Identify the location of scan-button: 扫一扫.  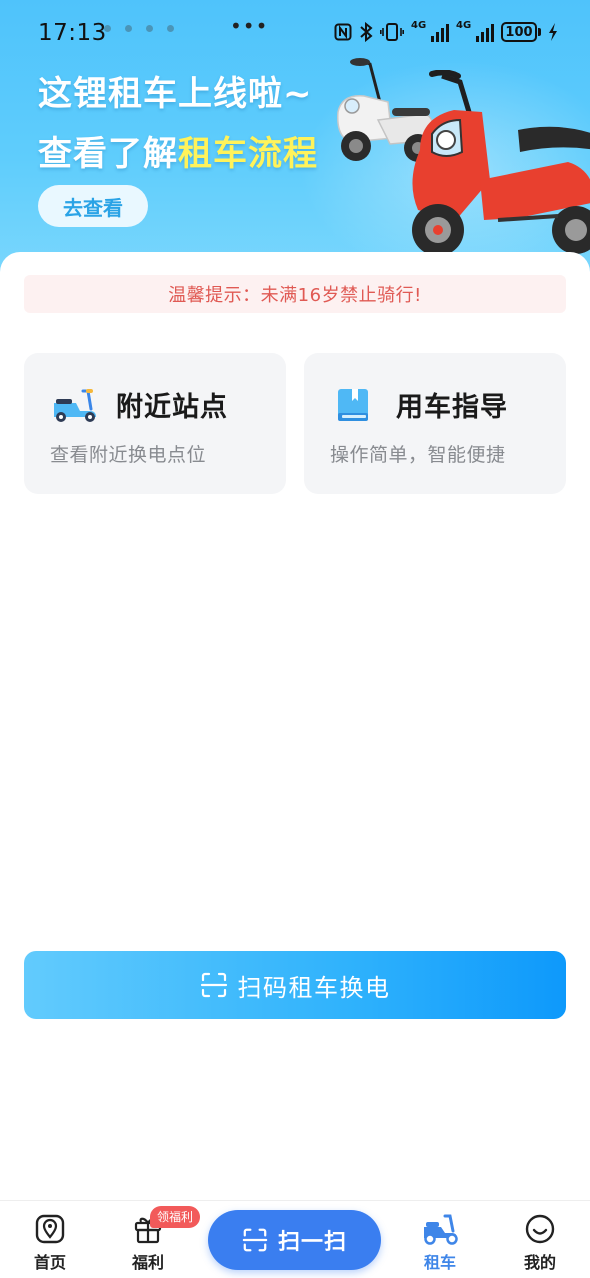
(294, 1240).